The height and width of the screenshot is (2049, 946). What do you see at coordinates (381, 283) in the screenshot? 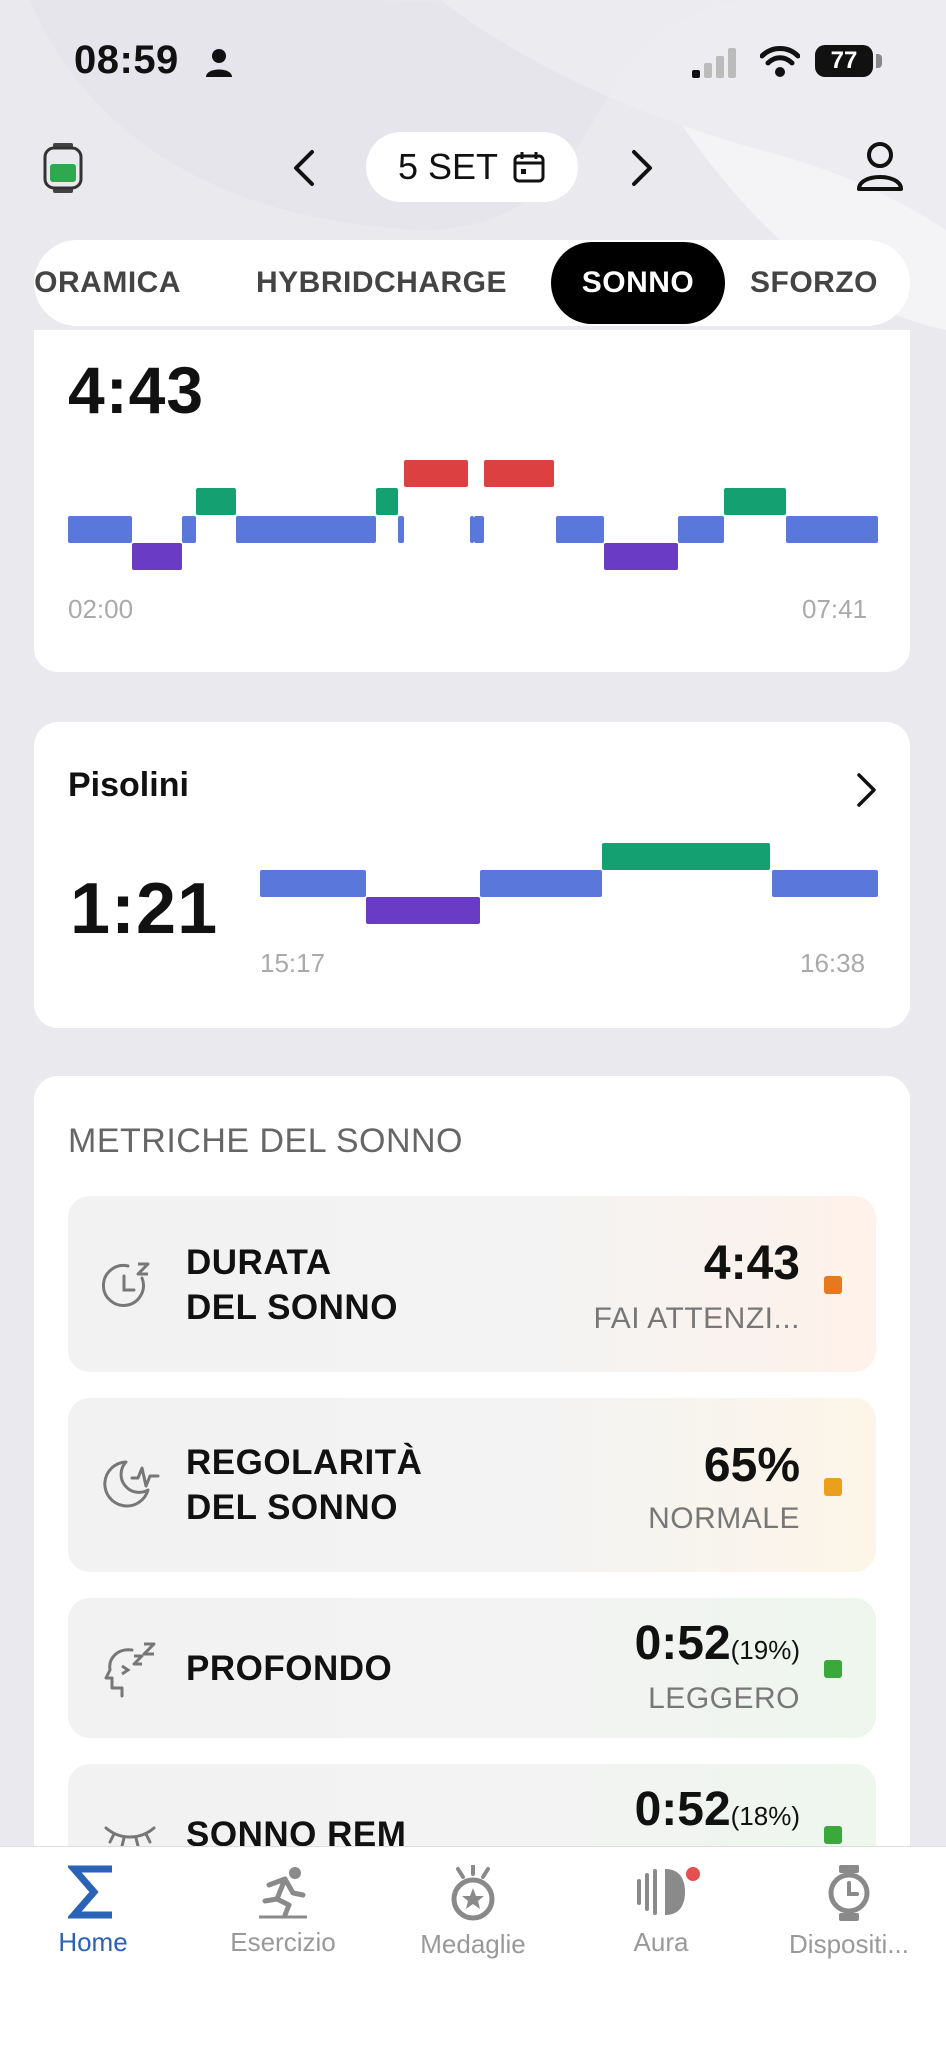
I see `tab-hybridcharge: HYBRIDCHARGE` at bounding box center [381, 283].